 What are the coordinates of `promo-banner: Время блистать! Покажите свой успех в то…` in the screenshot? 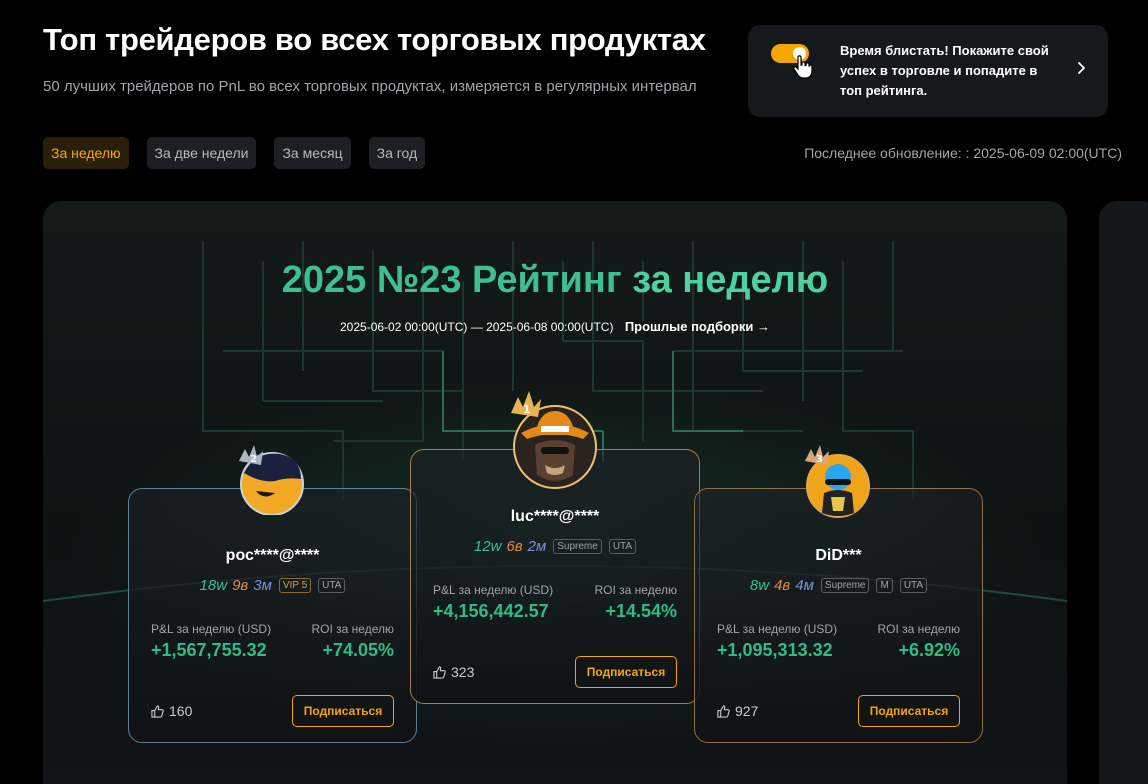 It's located at (928, 71).